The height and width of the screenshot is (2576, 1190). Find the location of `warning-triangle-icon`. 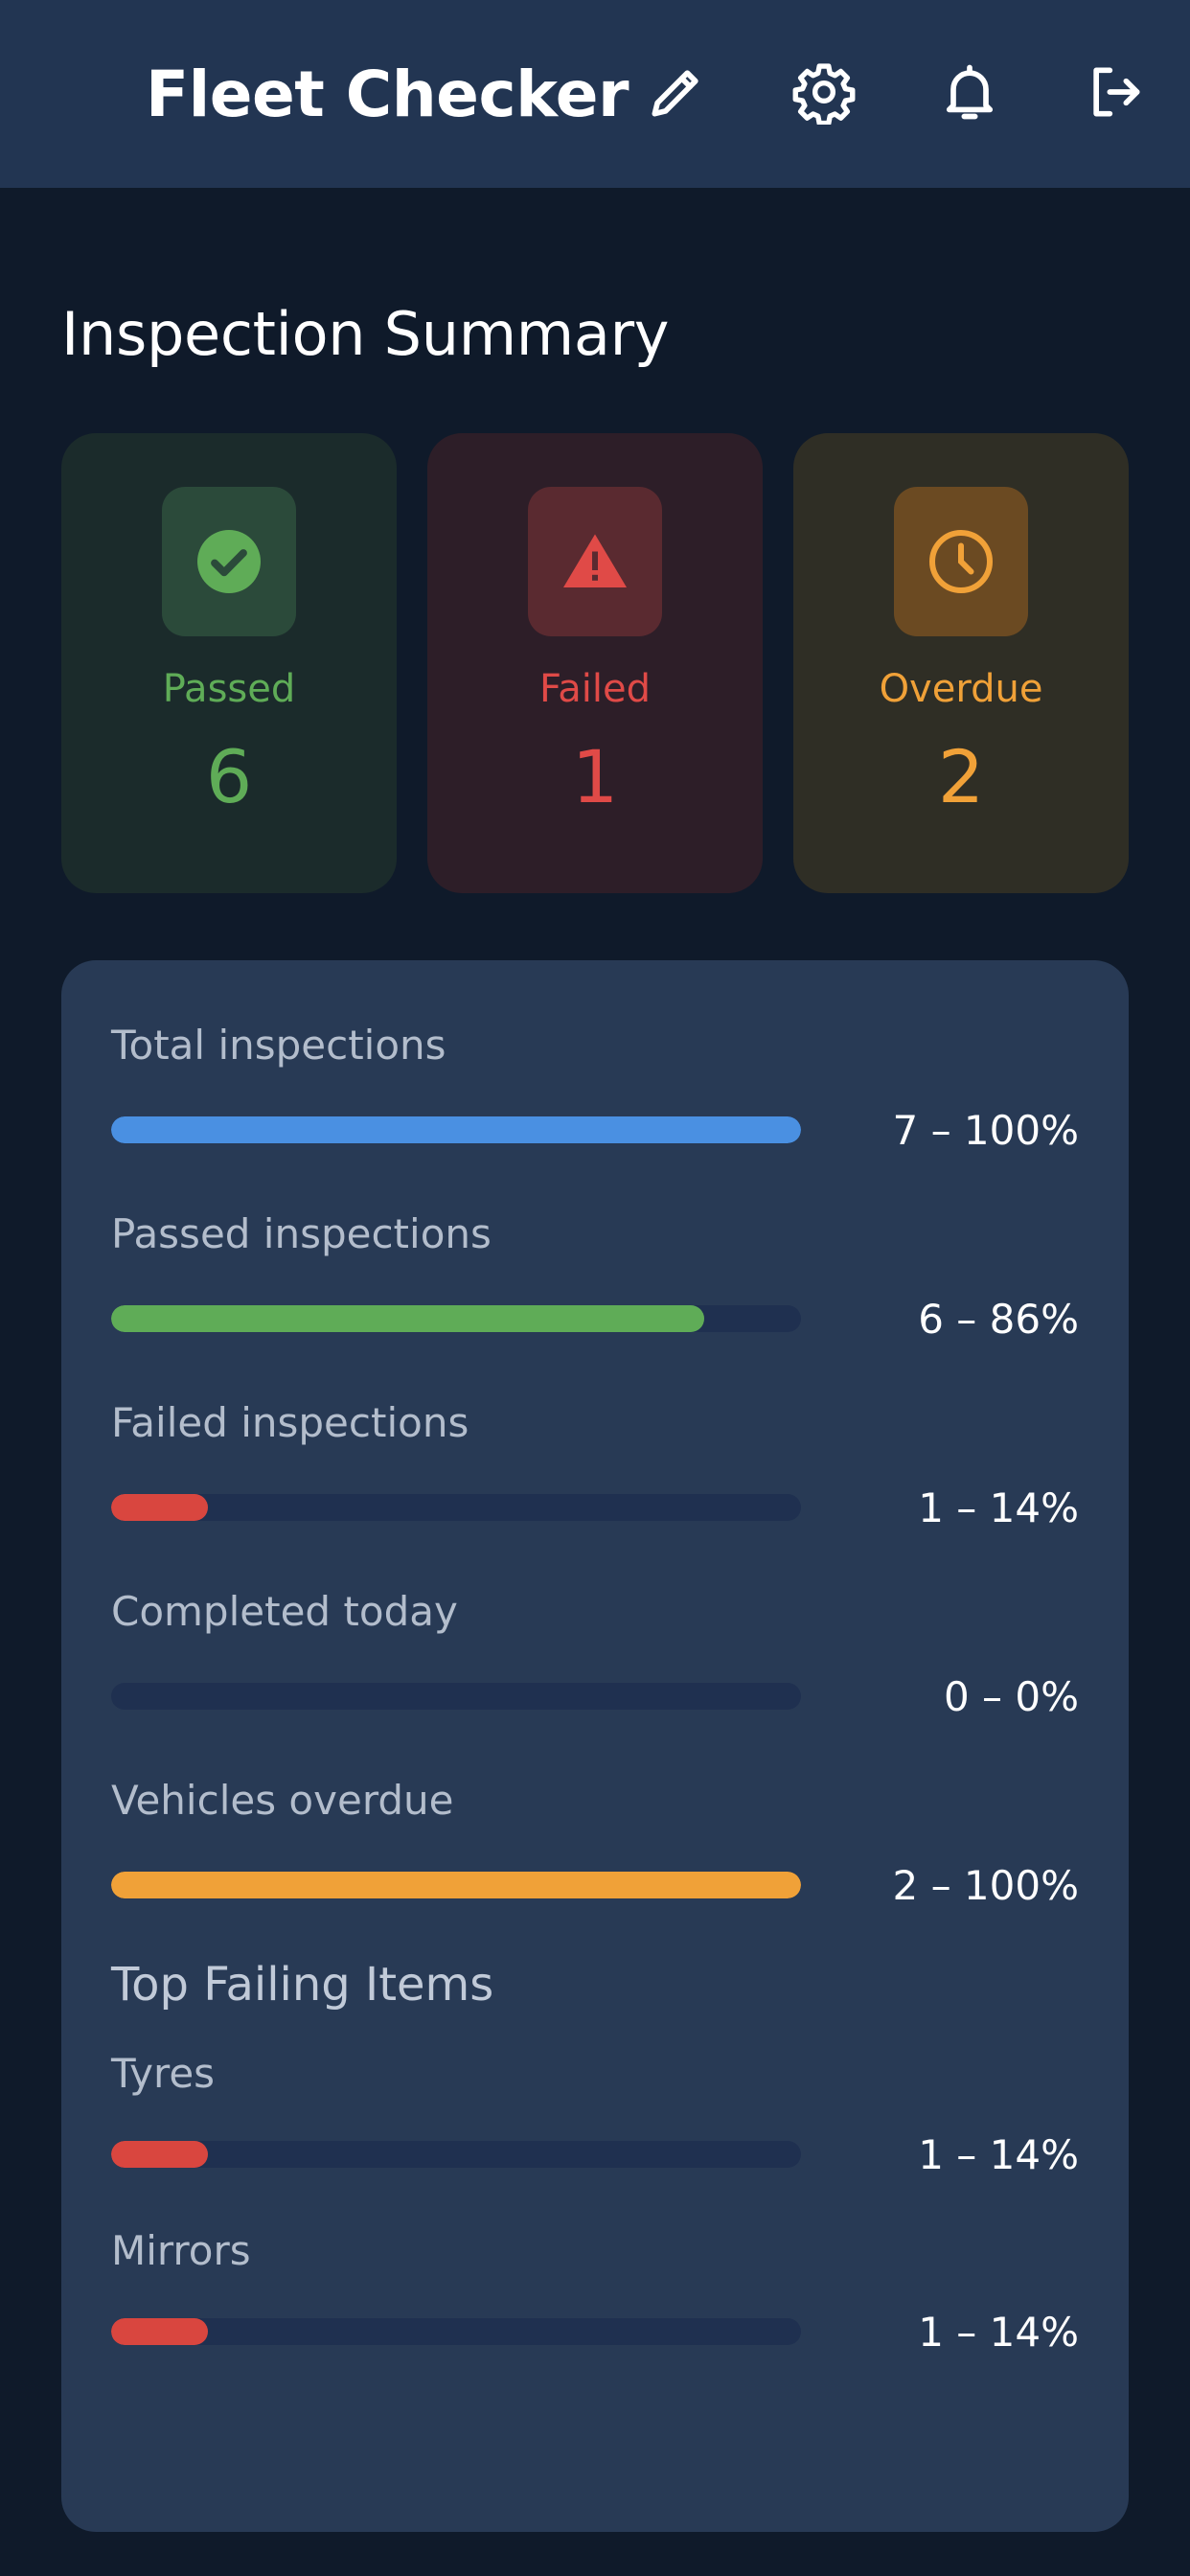

warning-triangle-icon is located at coordinates (595, 560).